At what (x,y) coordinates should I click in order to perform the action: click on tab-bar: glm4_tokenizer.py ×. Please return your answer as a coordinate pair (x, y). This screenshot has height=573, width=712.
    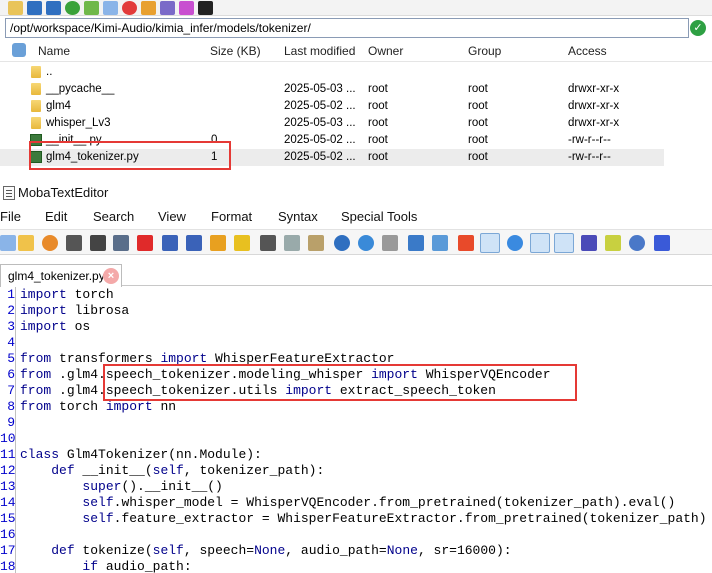
    Looking at the image, I should click on (356, 273).